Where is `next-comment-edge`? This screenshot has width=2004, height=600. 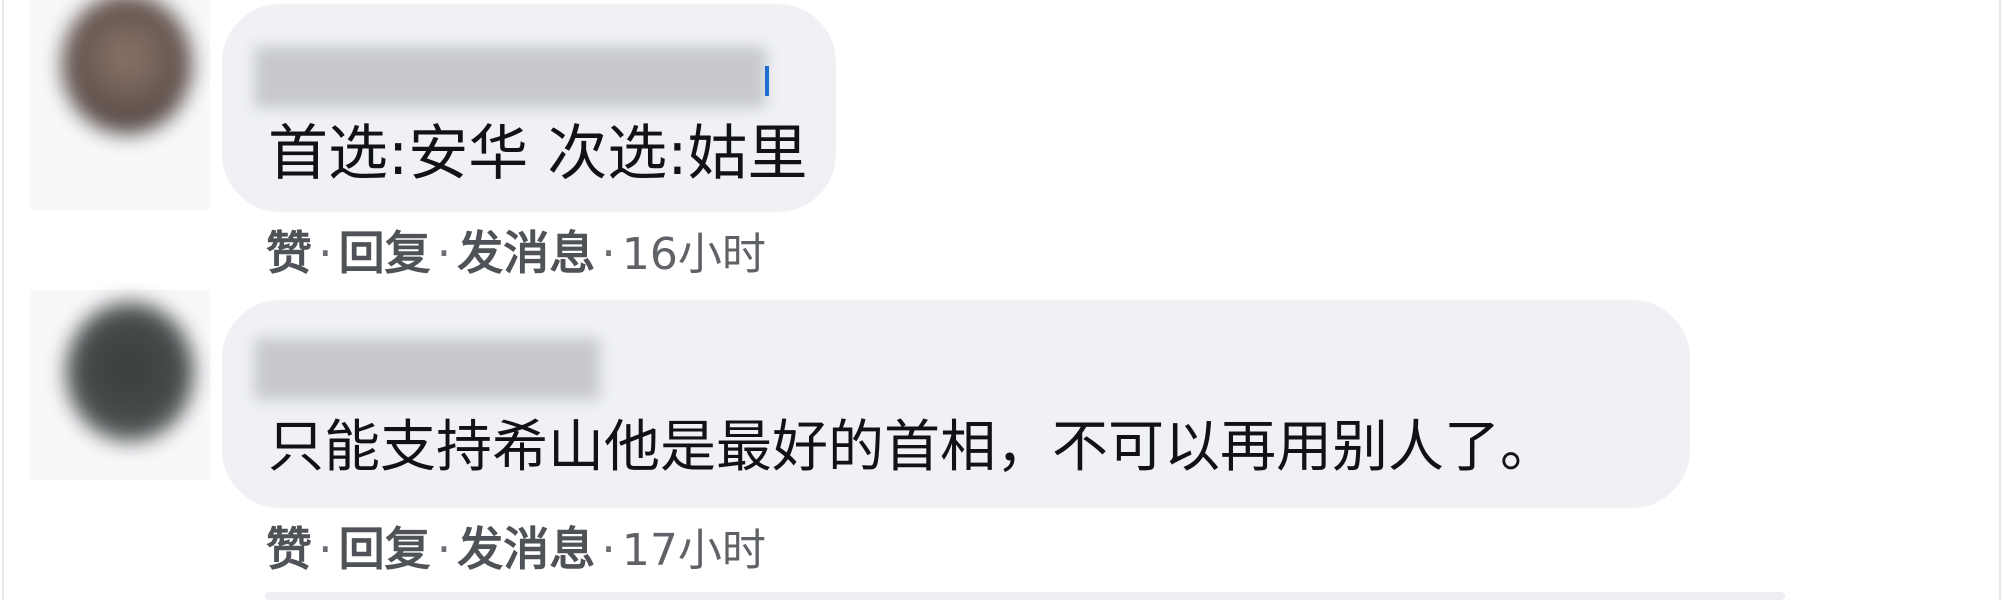 next-comment-edge is located at coordinates (1025, 596).